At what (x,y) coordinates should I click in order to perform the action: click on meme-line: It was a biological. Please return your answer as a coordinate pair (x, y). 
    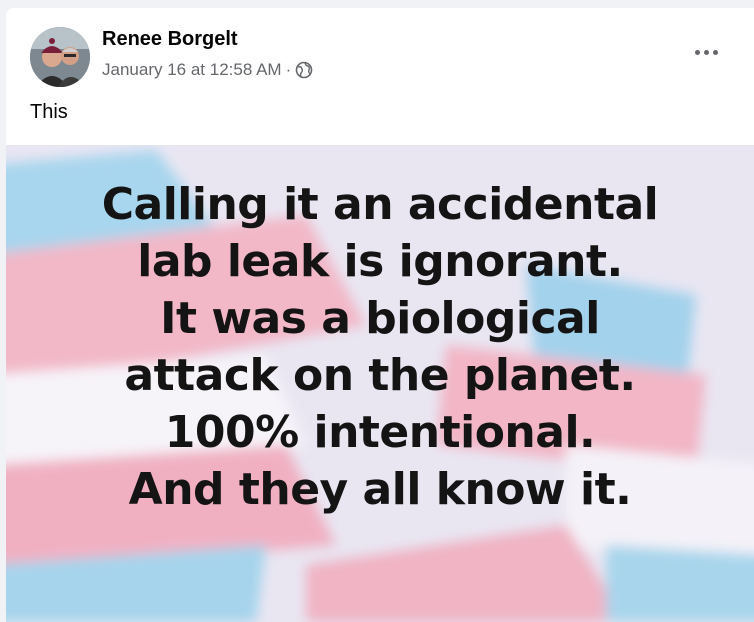
    Looking at the image, I should click on (380, 318).